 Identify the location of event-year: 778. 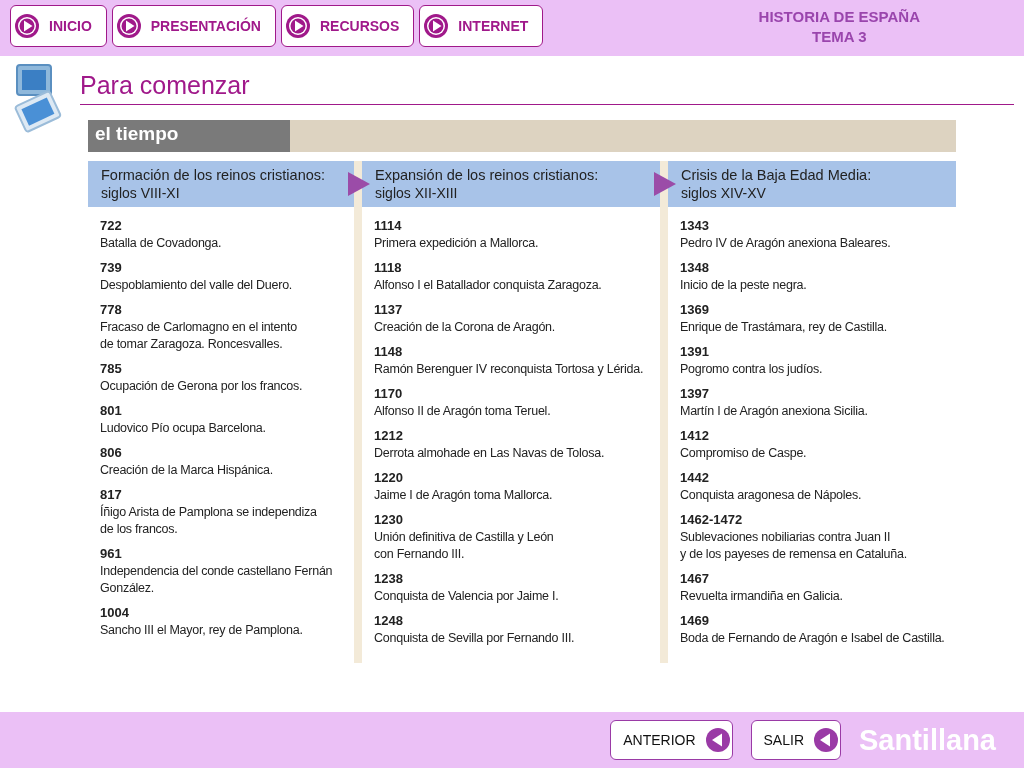
(111, 310).